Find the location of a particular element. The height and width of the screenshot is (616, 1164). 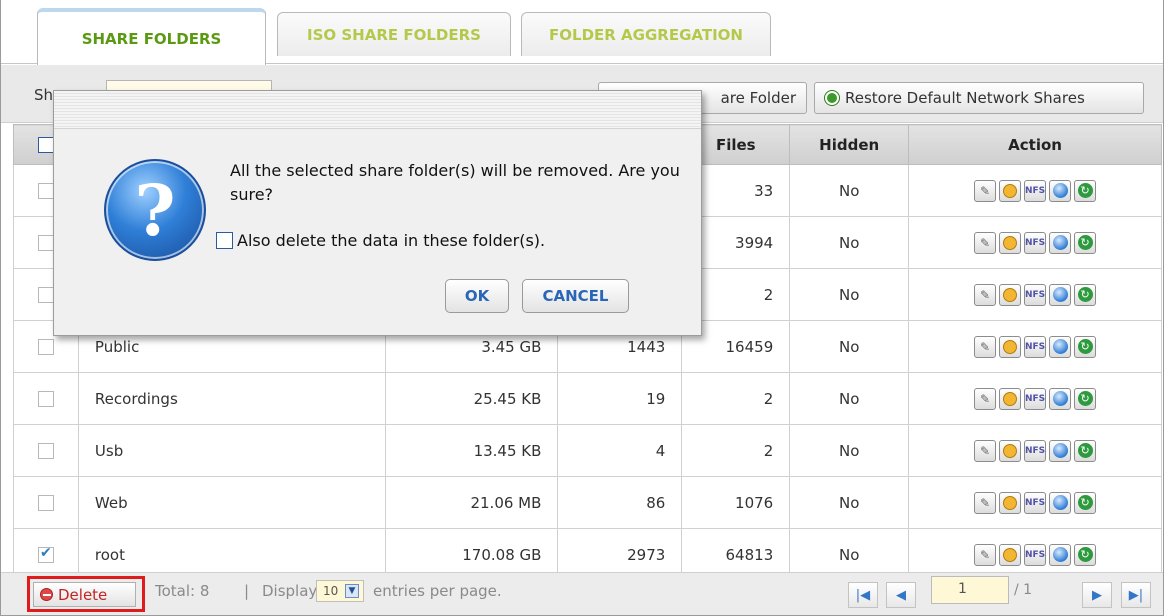

table-row: Recordings 25.45 KB 19 2 No ✎ NFS ↻ is located at coordinates (587, 398).